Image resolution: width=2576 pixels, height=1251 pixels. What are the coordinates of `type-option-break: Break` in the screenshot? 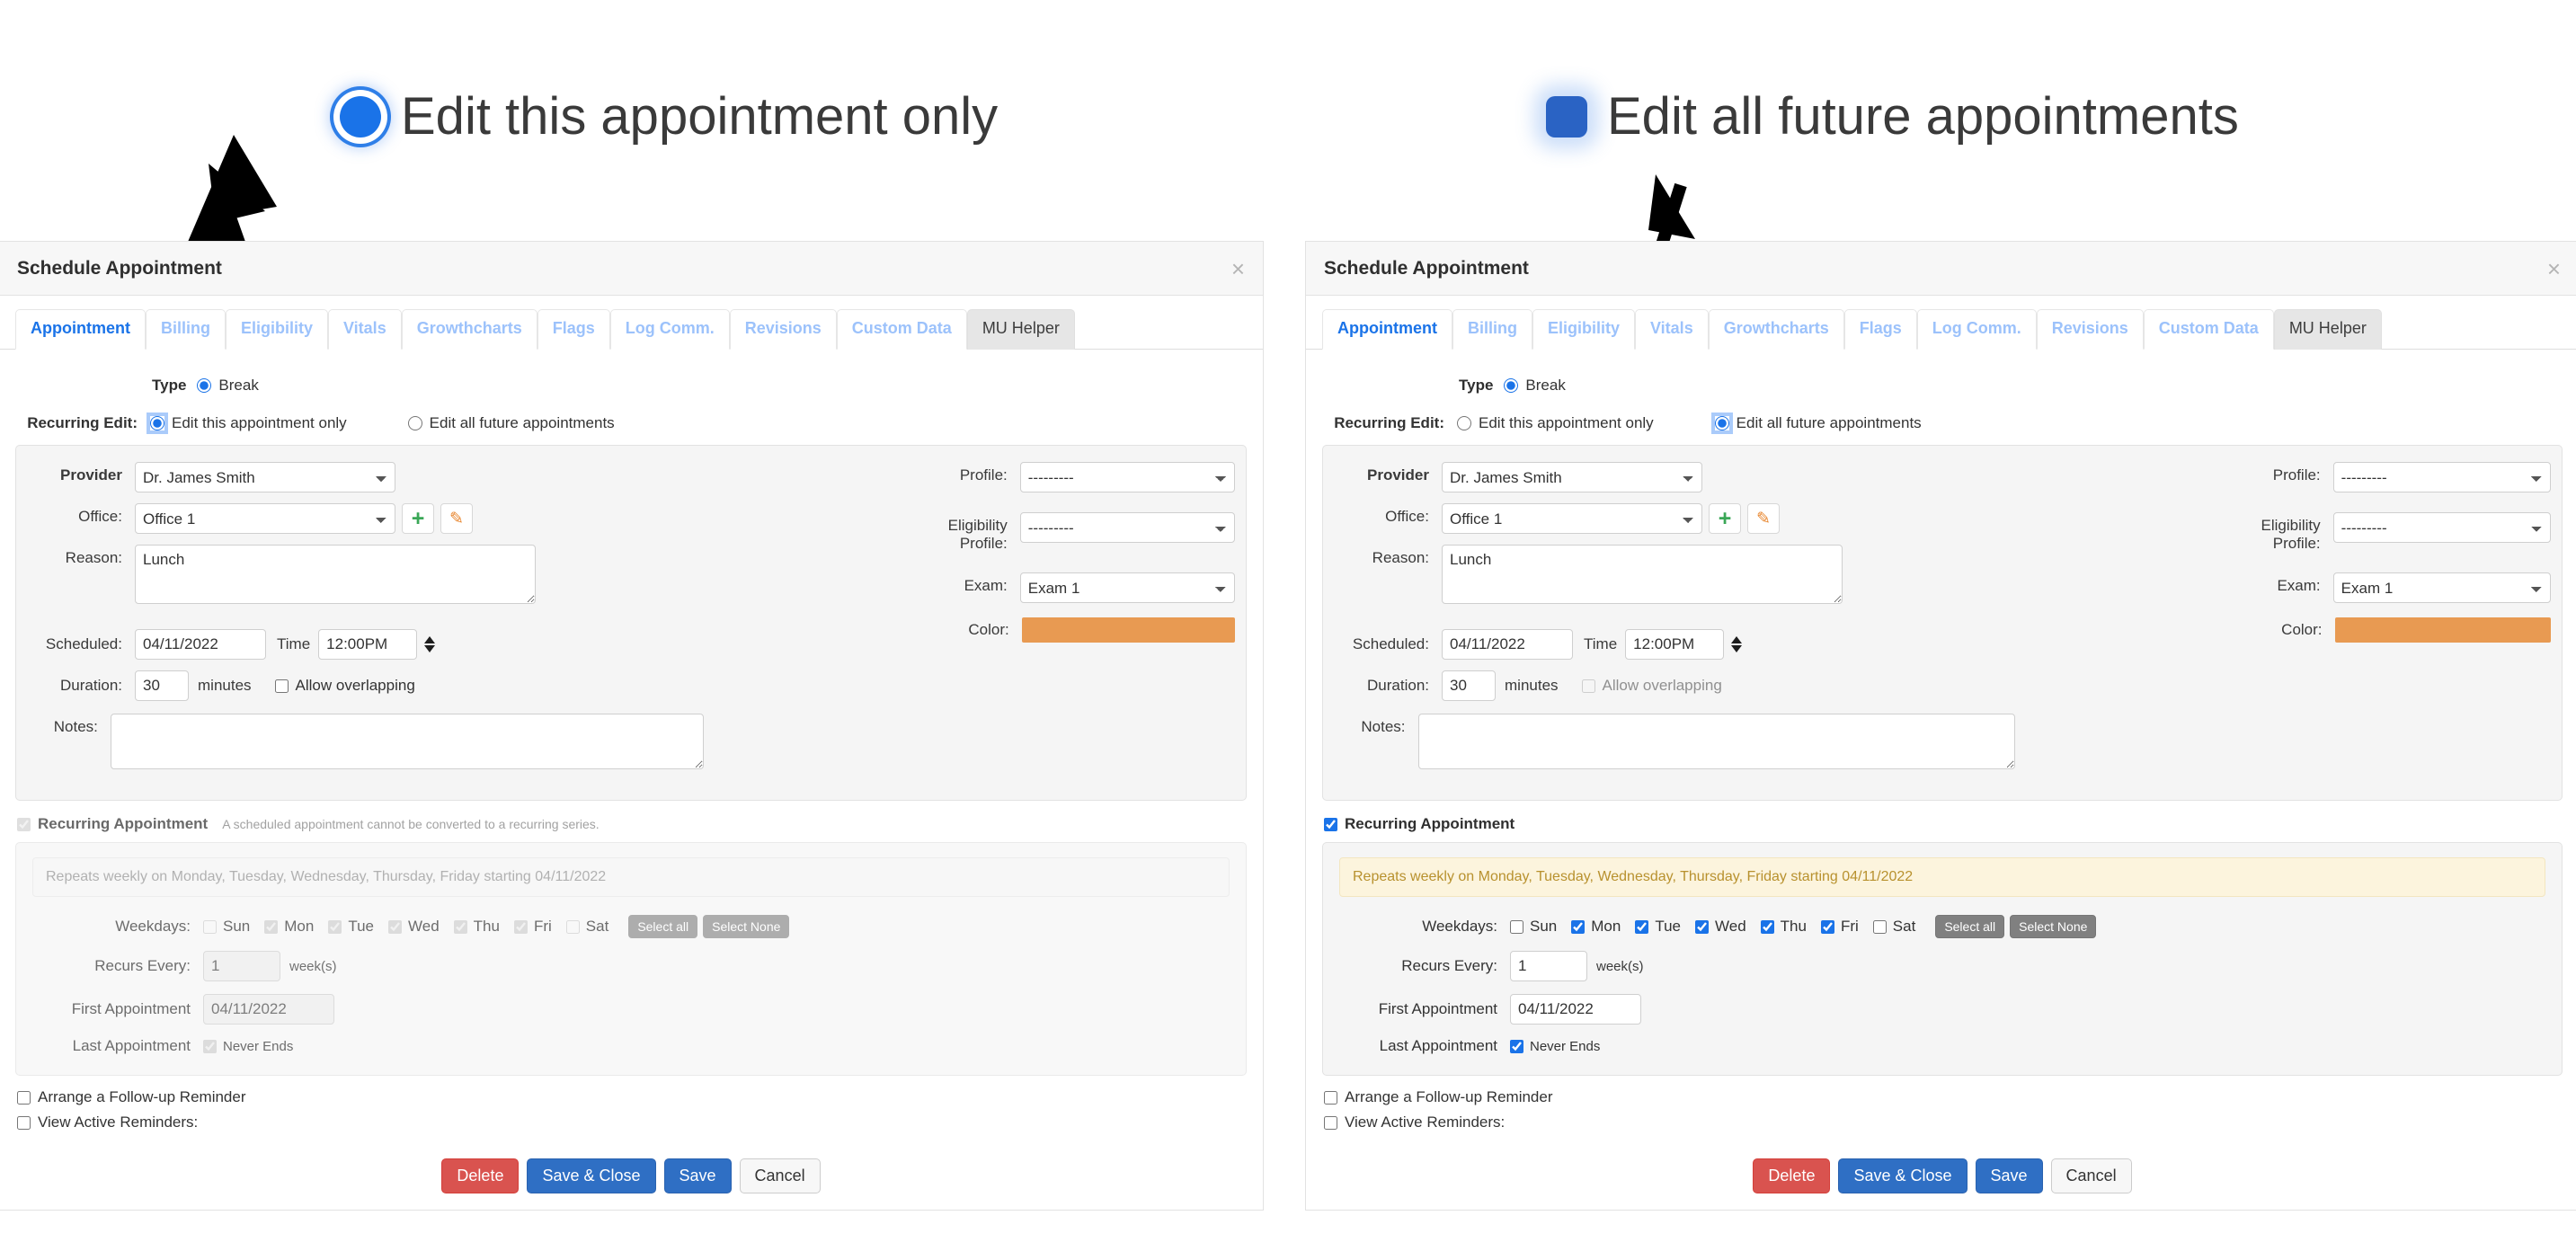 It's located at (228, 386).